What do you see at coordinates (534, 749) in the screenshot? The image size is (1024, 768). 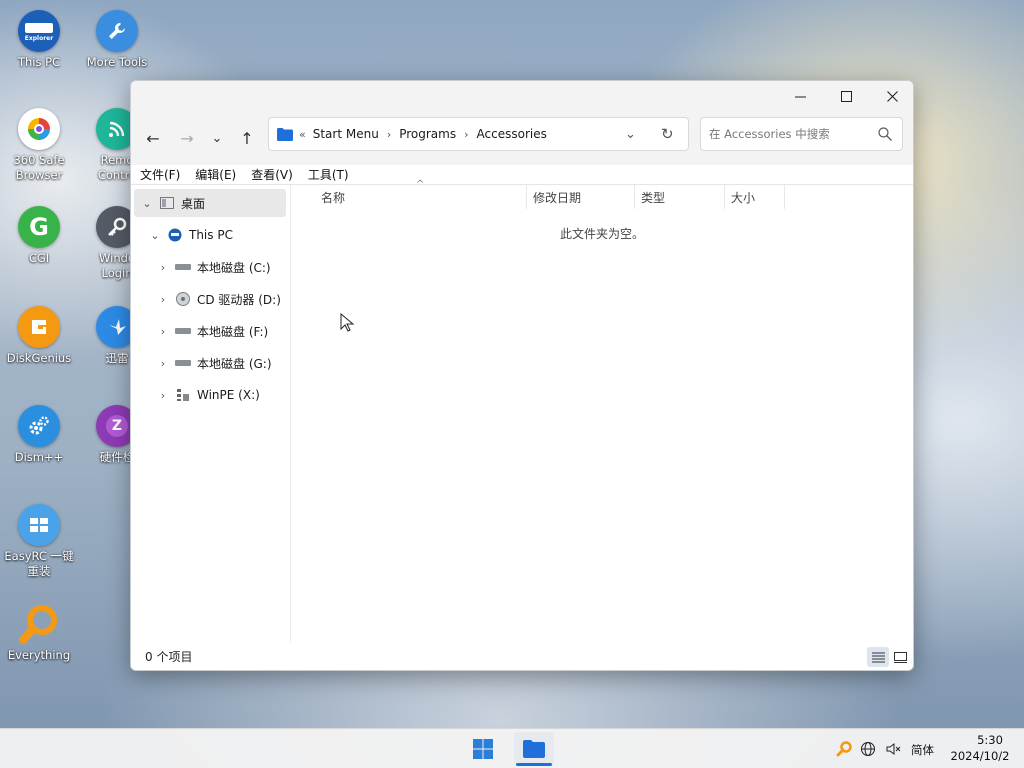 I see `taskbar-file-explorer` at bounding box center [534, 749].